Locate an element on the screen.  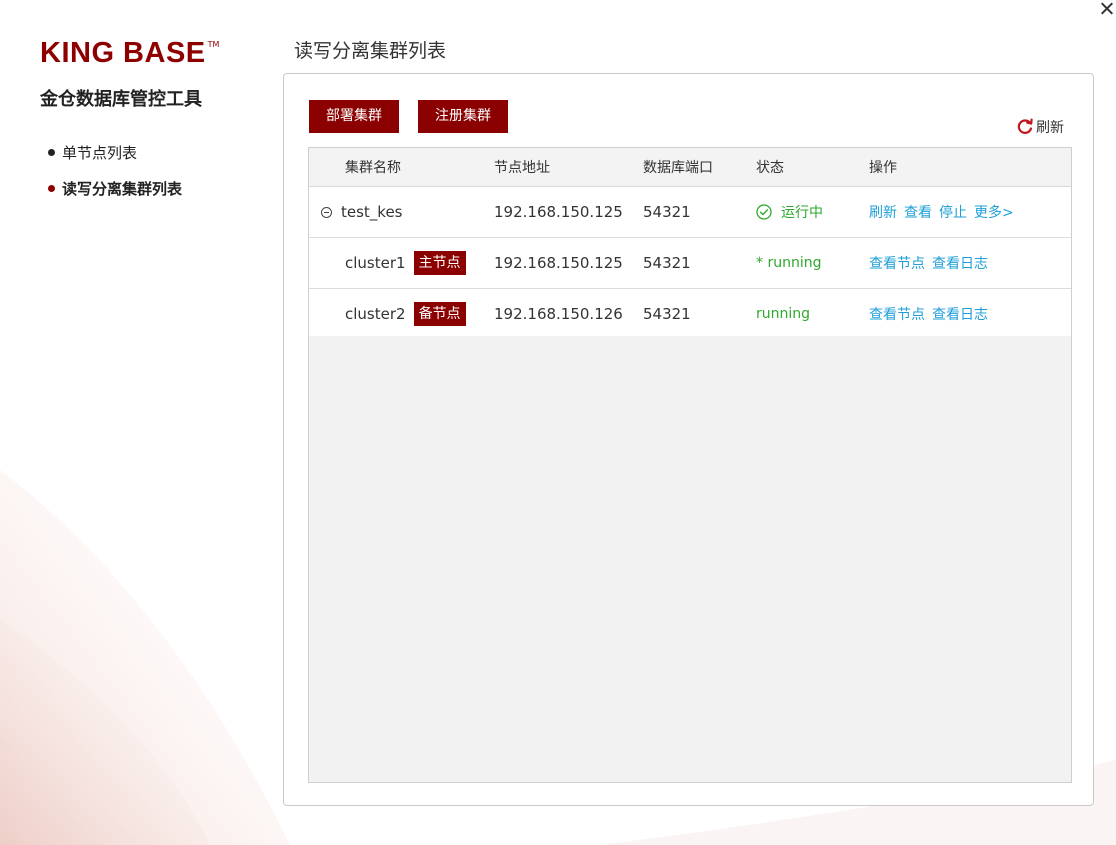
sidebar-item-label: 读写分离集群列表 is located at coordinates (122, 189).